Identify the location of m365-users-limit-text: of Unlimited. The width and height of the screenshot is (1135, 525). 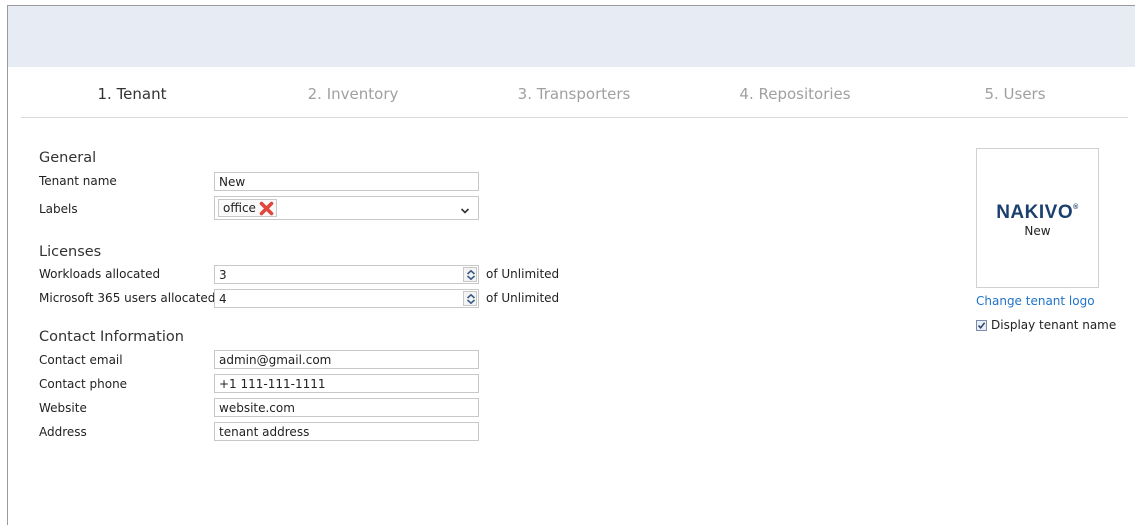
(523, 298).